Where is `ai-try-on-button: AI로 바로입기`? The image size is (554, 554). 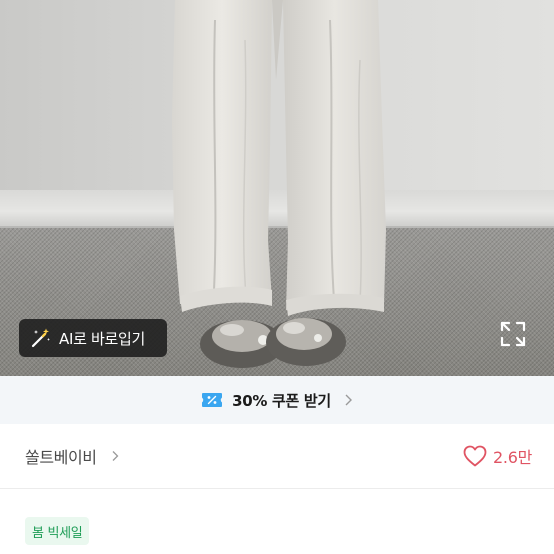
ai-try-on-button: AI로 바로입기 is located at coordinates (93, 338).